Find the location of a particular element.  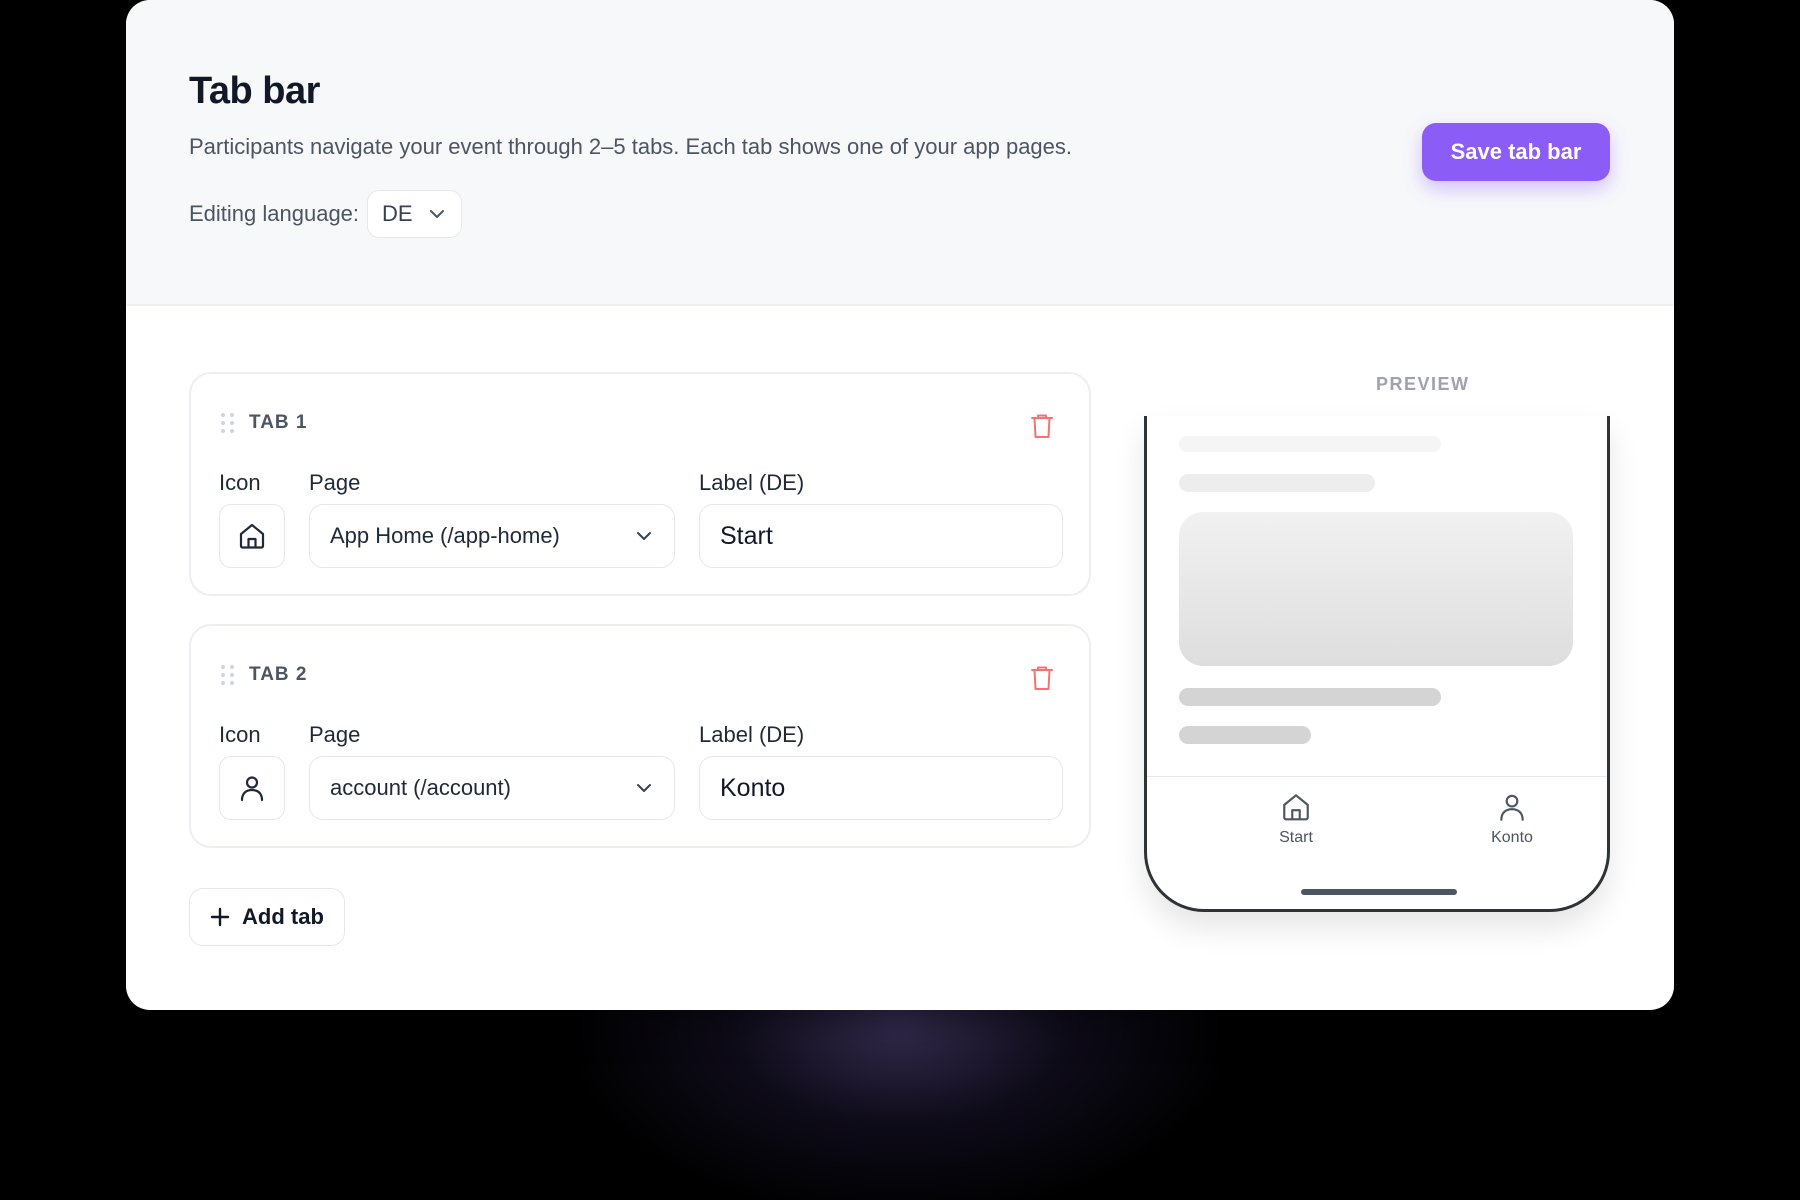

add-tab-button: Add tab is located at coordinates (267, 917).